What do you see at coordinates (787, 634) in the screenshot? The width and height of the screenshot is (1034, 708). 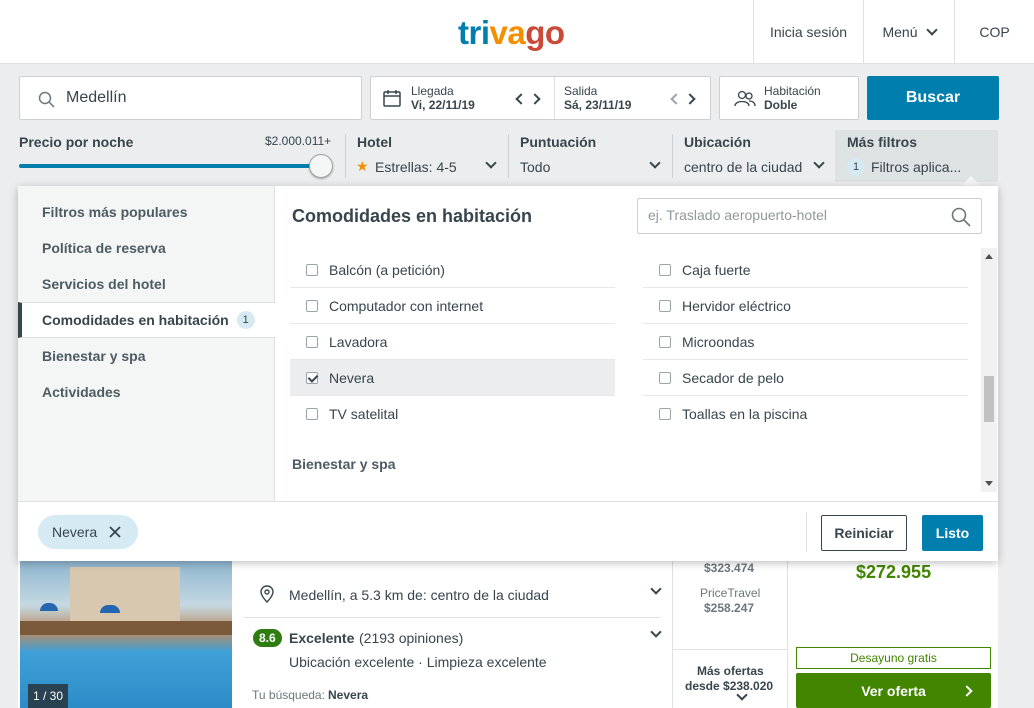 I see `card-divider` at bounding box center [787, 634].